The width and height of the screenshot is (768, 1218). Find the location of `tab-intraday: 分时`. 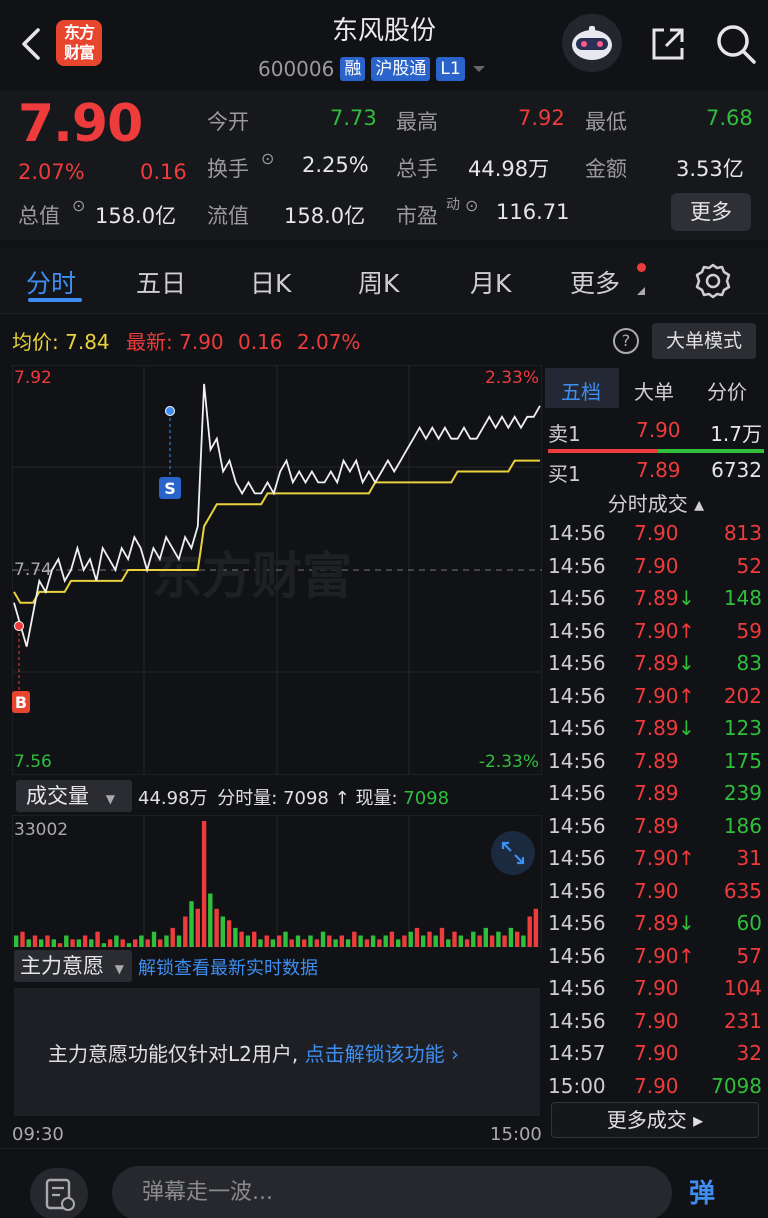

tab-intraday: 分时 is located at coordinates (51, 282).